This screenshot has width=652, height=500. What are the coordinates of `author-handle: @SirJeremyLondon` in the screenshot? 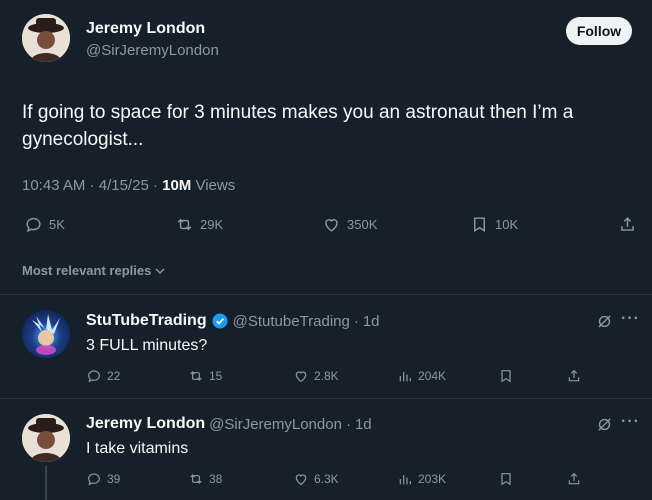 It's located at (152, 50).